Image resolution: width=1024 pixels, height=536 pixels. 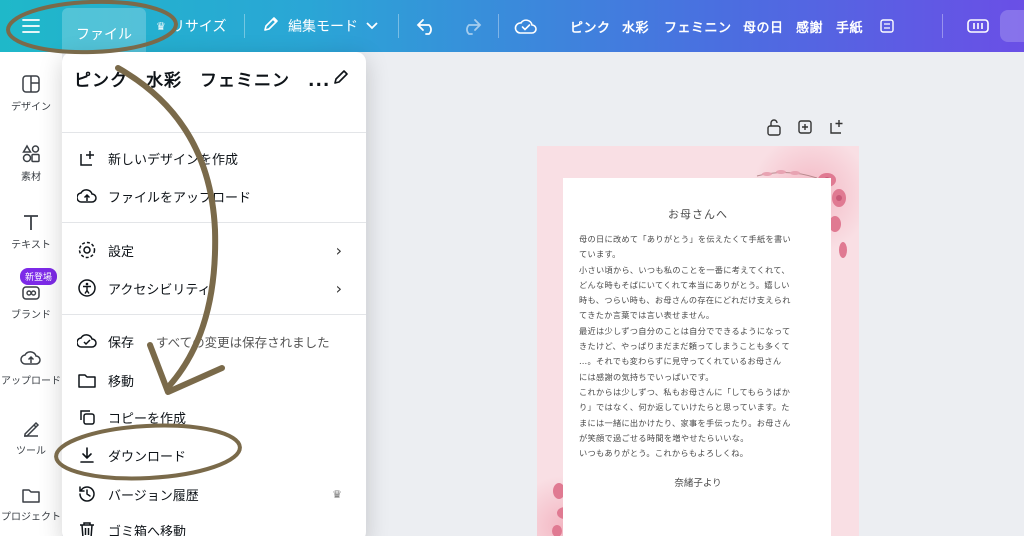 I want to click on duplicate-page-icon, so click(x=805, y=127).